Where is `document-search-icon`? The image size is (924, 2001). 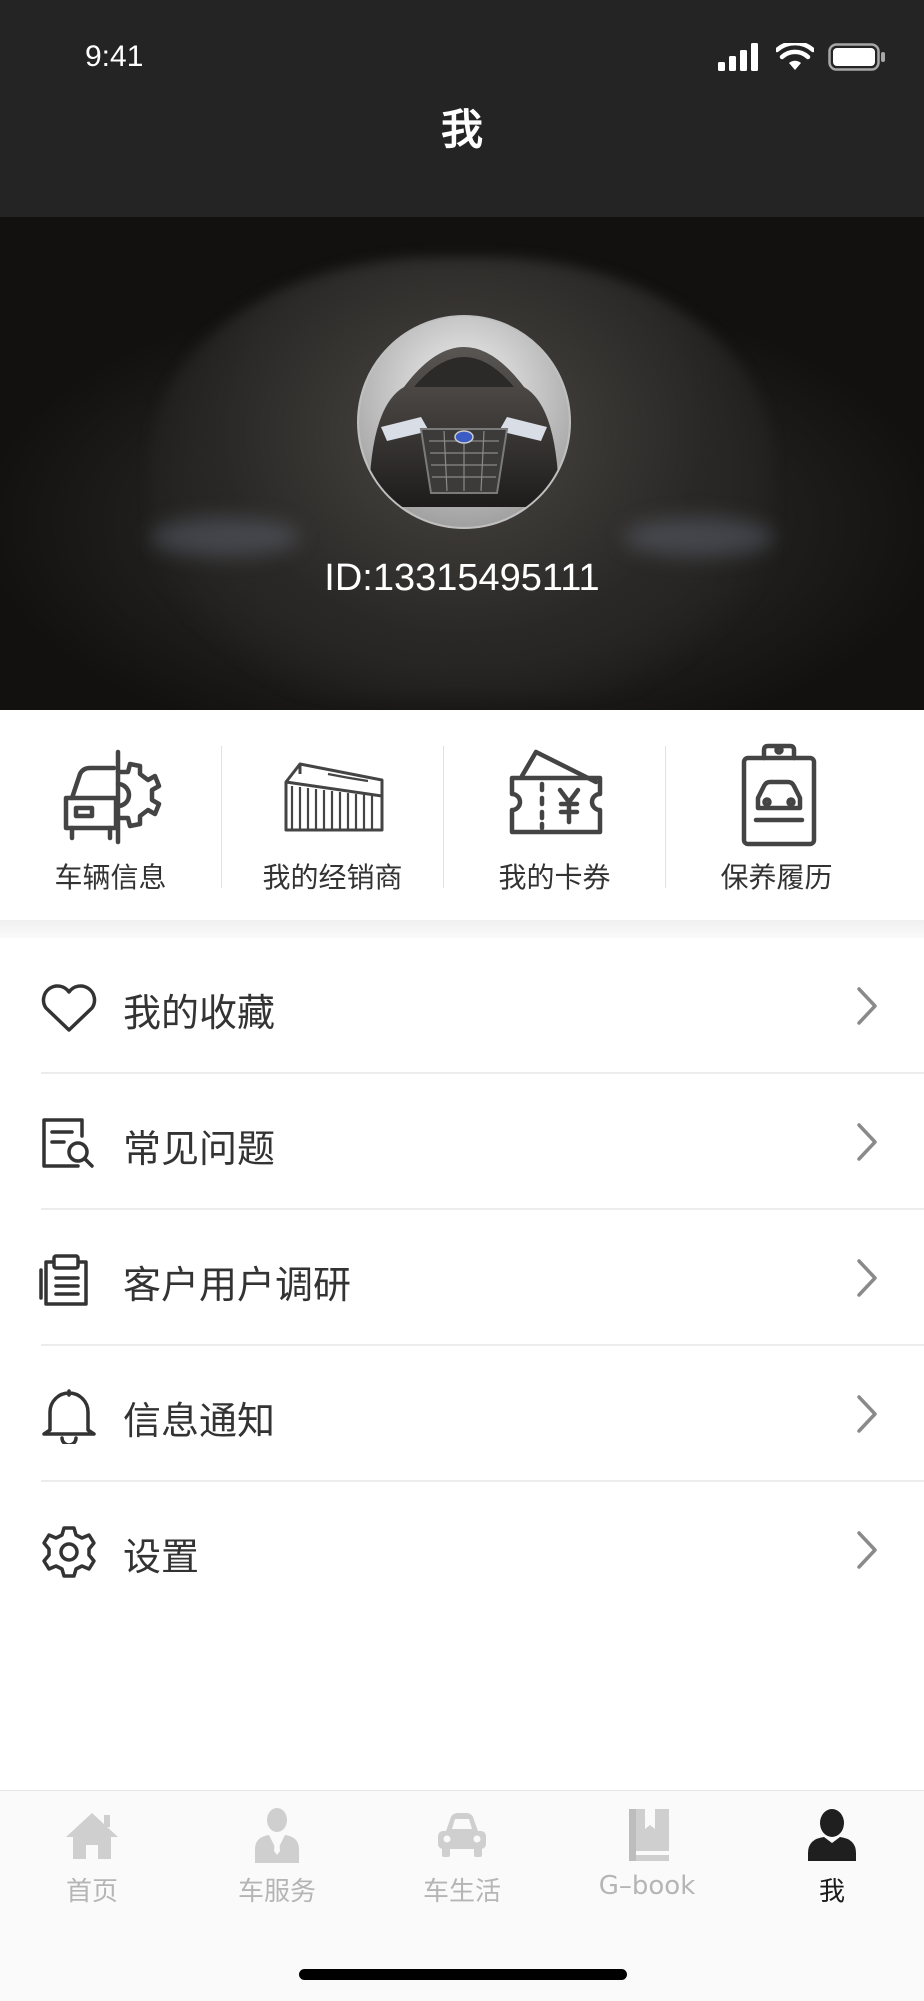 document-search-icon is located at coordinates (68, 1143).